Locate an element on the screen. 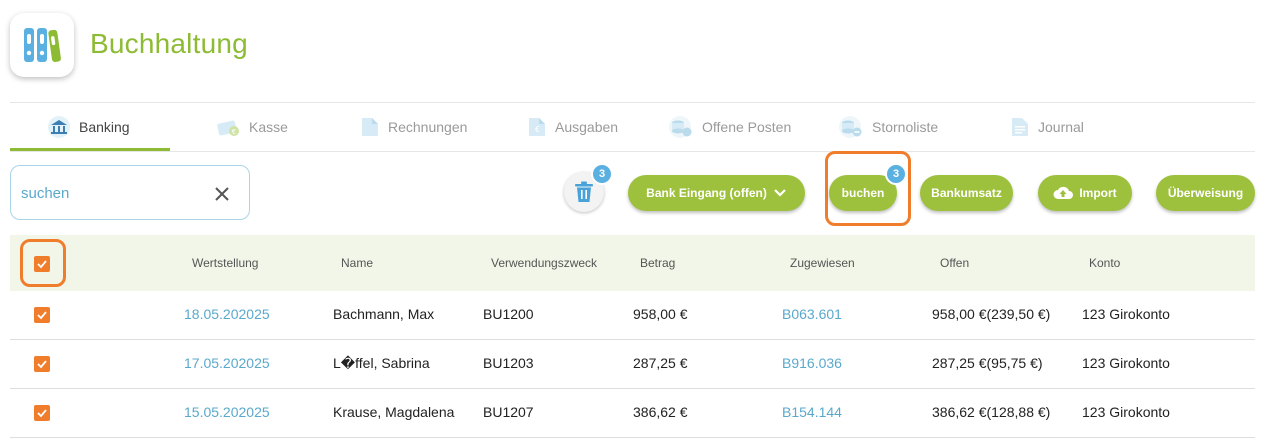 Image resolution: width=1267 pixels, height=448 pixels. column-header-wertstellung: Wertstellung is located at coordinates (225, 263).